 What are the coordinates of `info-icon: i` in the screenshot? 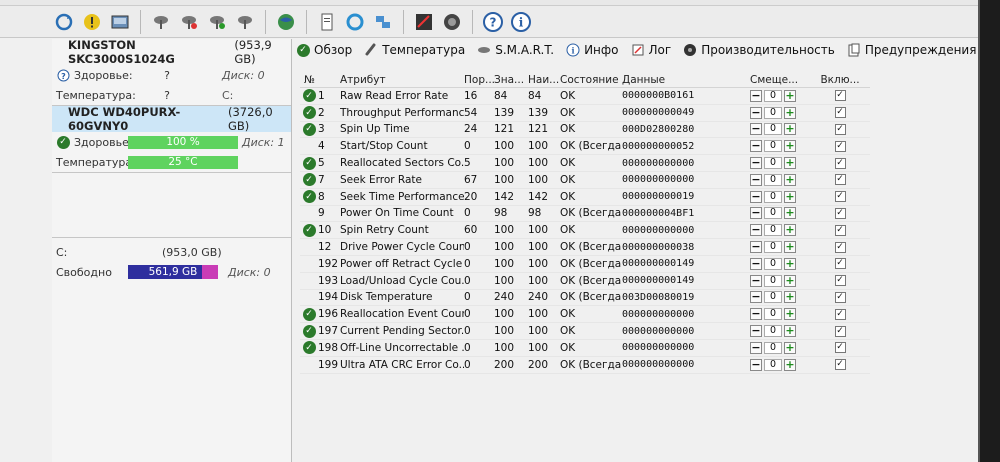 It's located at (521, 22).